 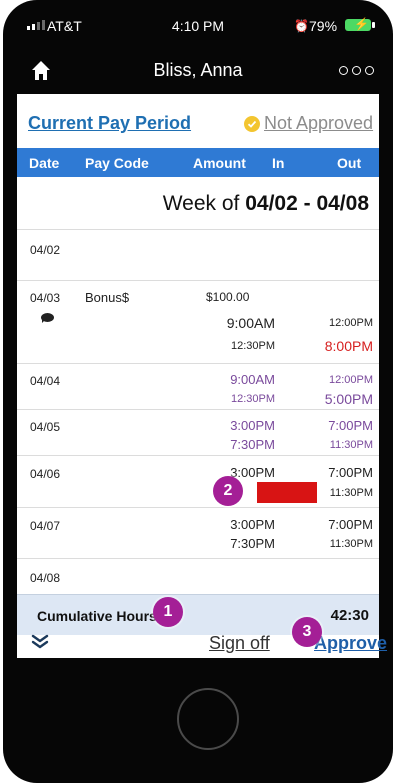 What do you see at coordinates (107, 297) in the screenshot?
I see `pay-code: Bonus$` at bounding box center [107, 297].